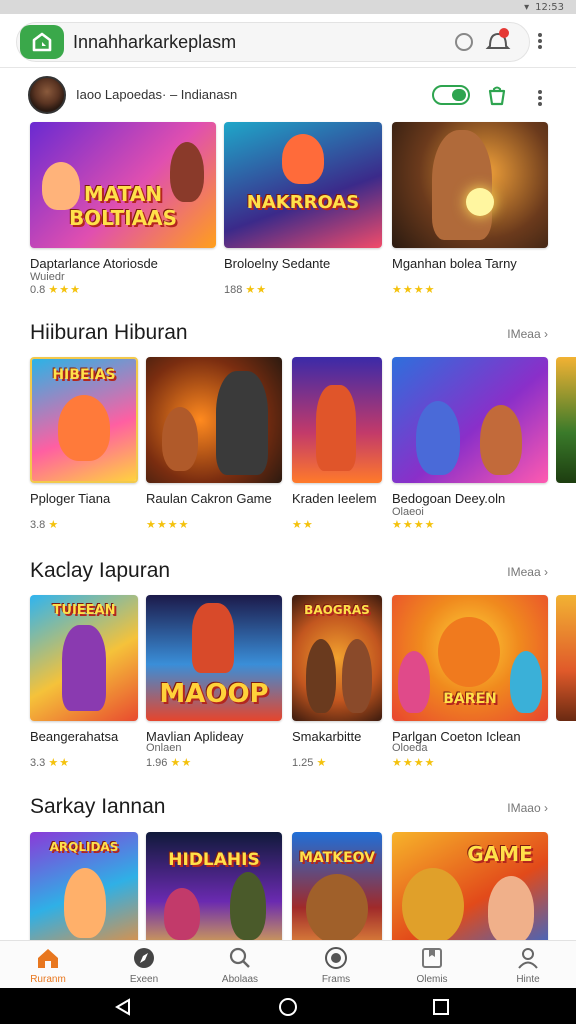 This screenshot has height=1024, width=576. I want to click on app-card: Ba, so click(566, 420).